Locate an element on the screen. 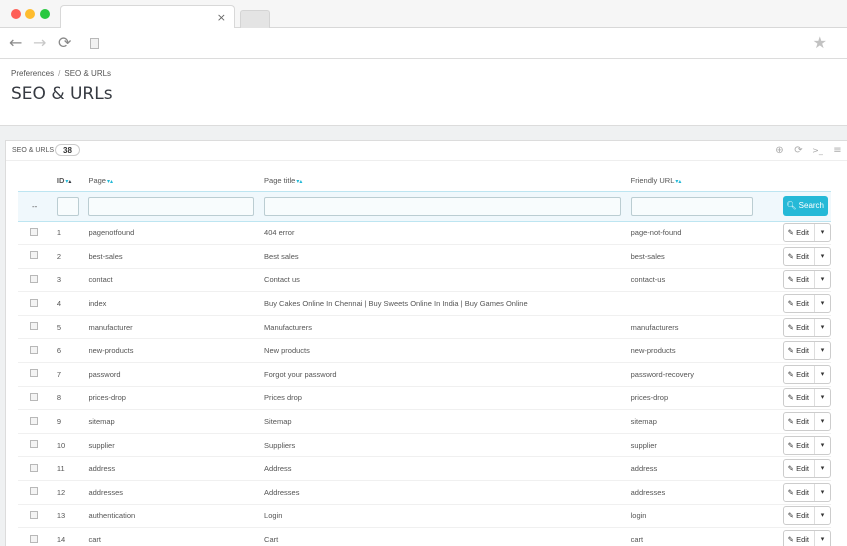  cell-page-title: New products is located at coordinates (443, 351).